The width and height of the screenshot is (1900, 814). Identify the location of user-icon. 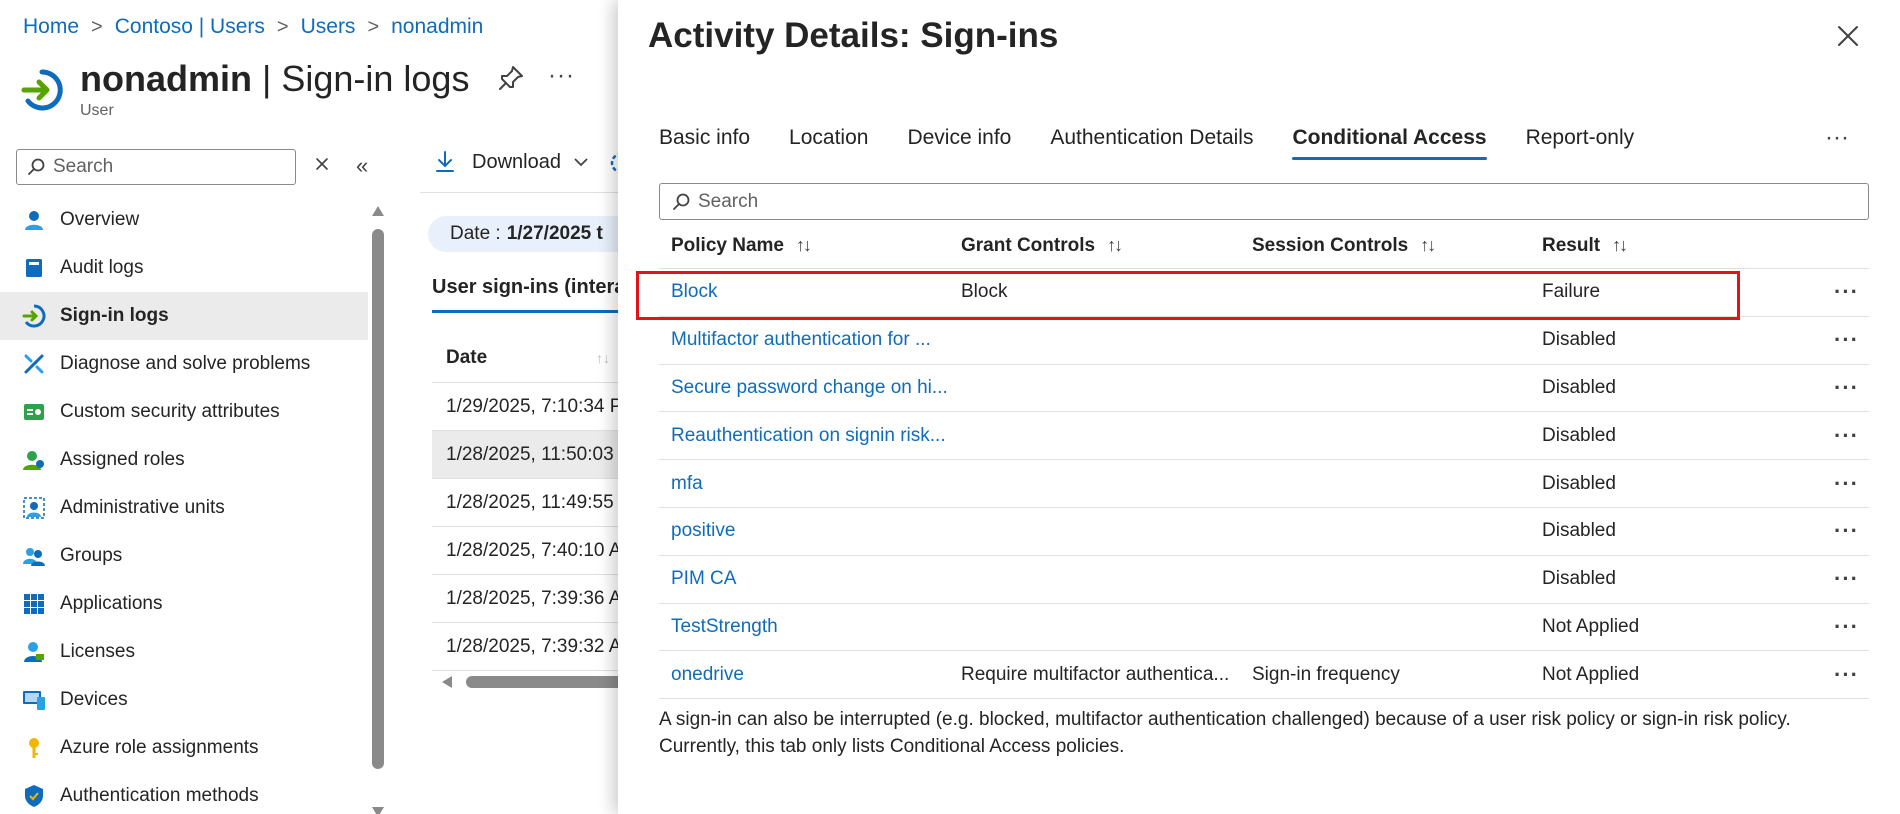
(34, 220).